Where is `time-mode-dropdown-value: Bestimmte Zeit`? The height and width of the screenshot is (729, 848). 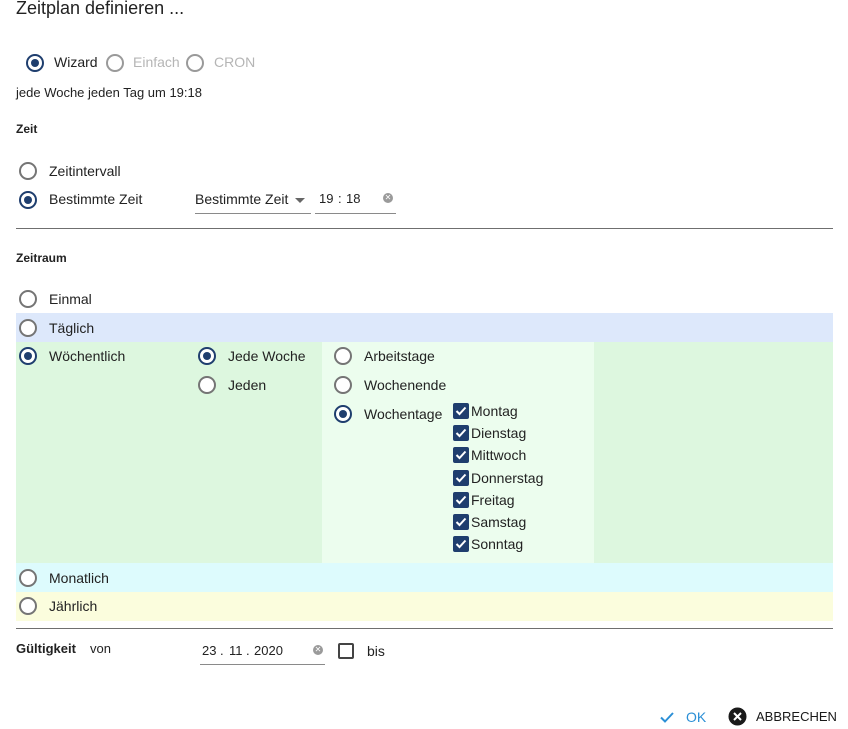
time-mode-dropdown-value: Bestimmte Zeit is located at coordinates (242, 199).